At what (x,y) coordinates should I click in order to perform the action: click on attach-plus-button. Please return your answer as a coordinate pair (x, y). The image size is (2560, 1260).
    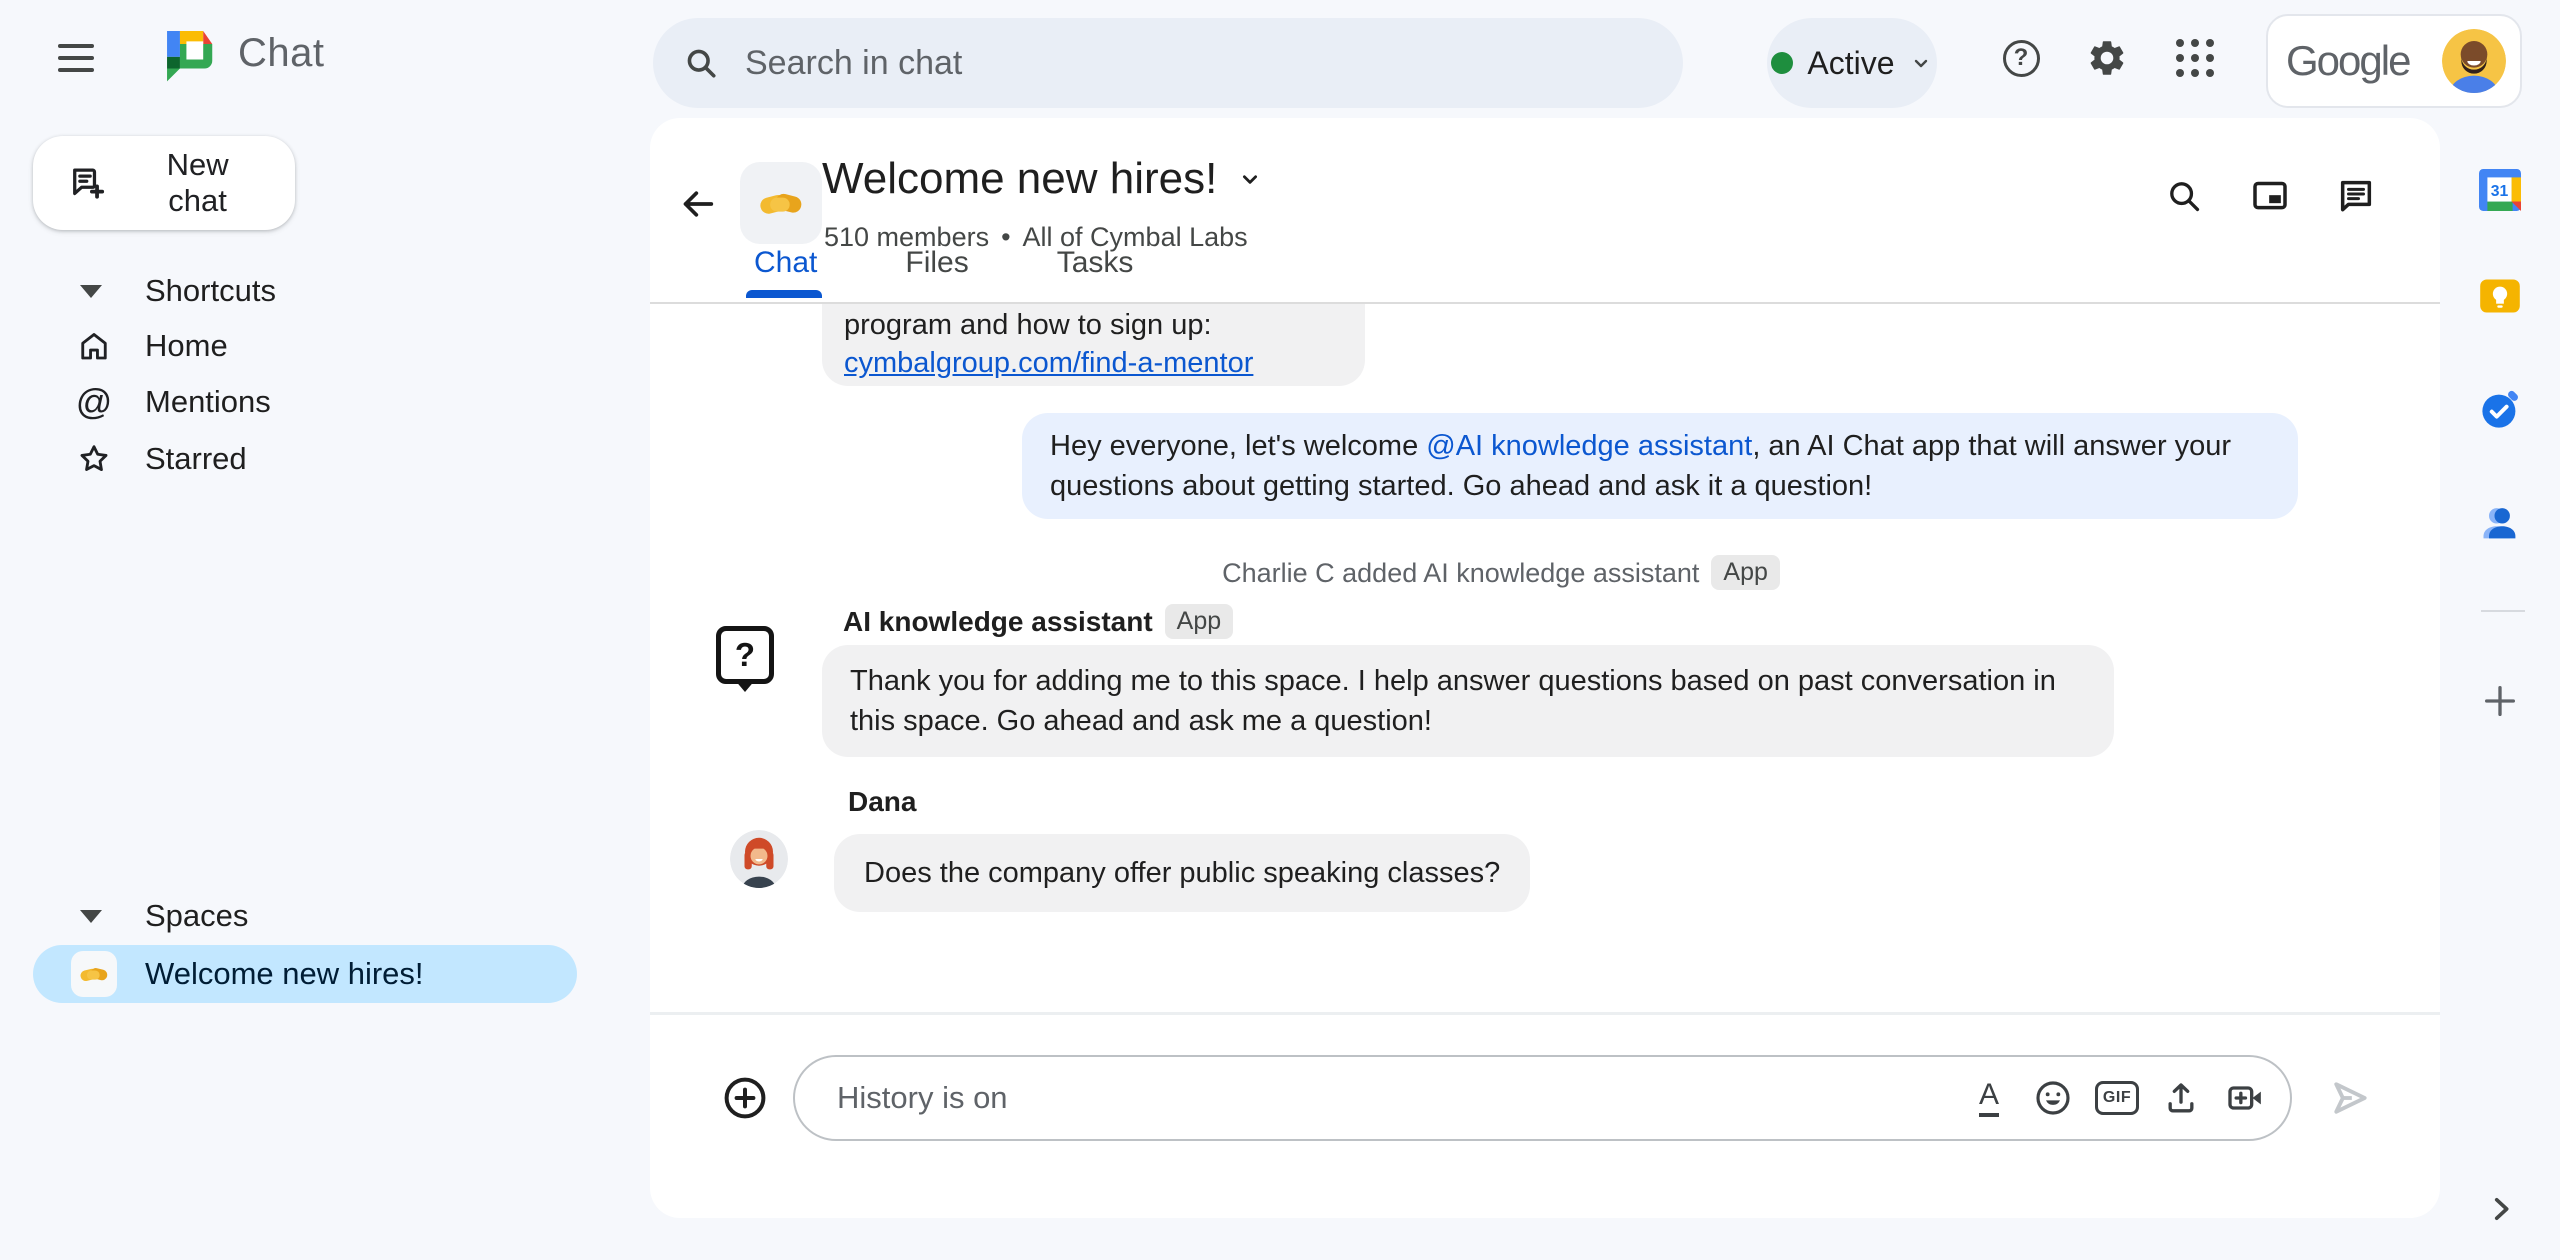
    Looking at the image, I should click on (745, 1098).